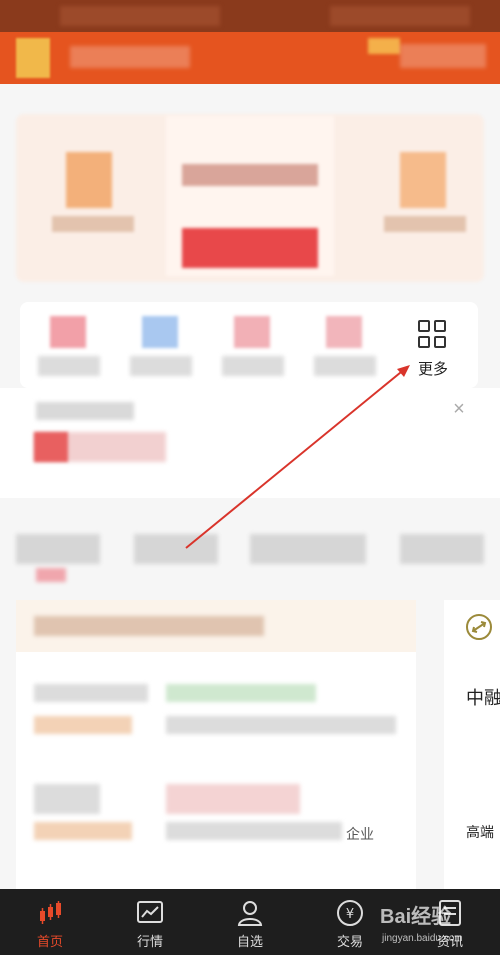 The height and width of the screenshot is (955, 500). What do you see at coordinates (422, 938) in the screenshot?
I see `watermark-url: jingyan.baidu.com` at bounding box center [422, 938].